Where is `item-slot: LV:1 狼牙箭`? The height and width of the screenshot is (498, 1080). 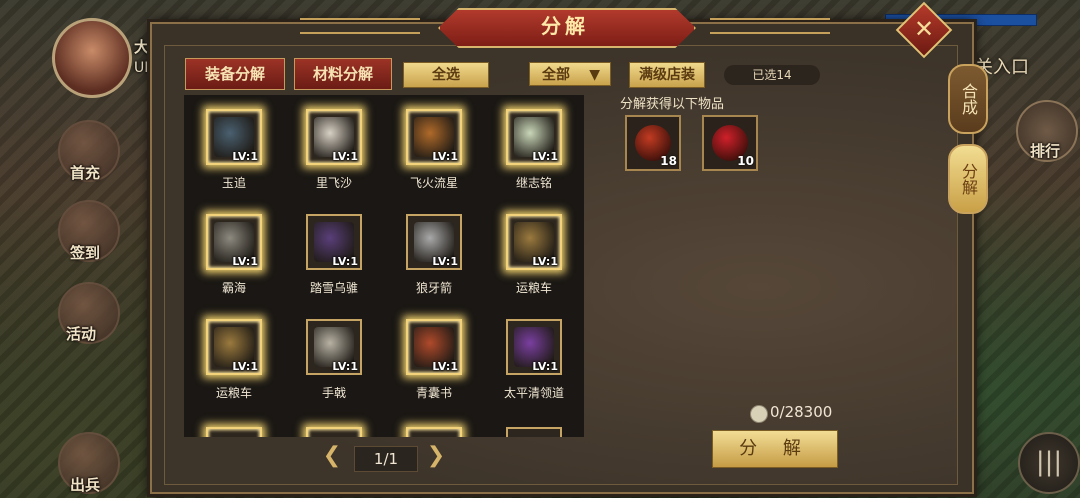
item-slot: LV:1 狼牙箭 is located at coordinates (434, 252).